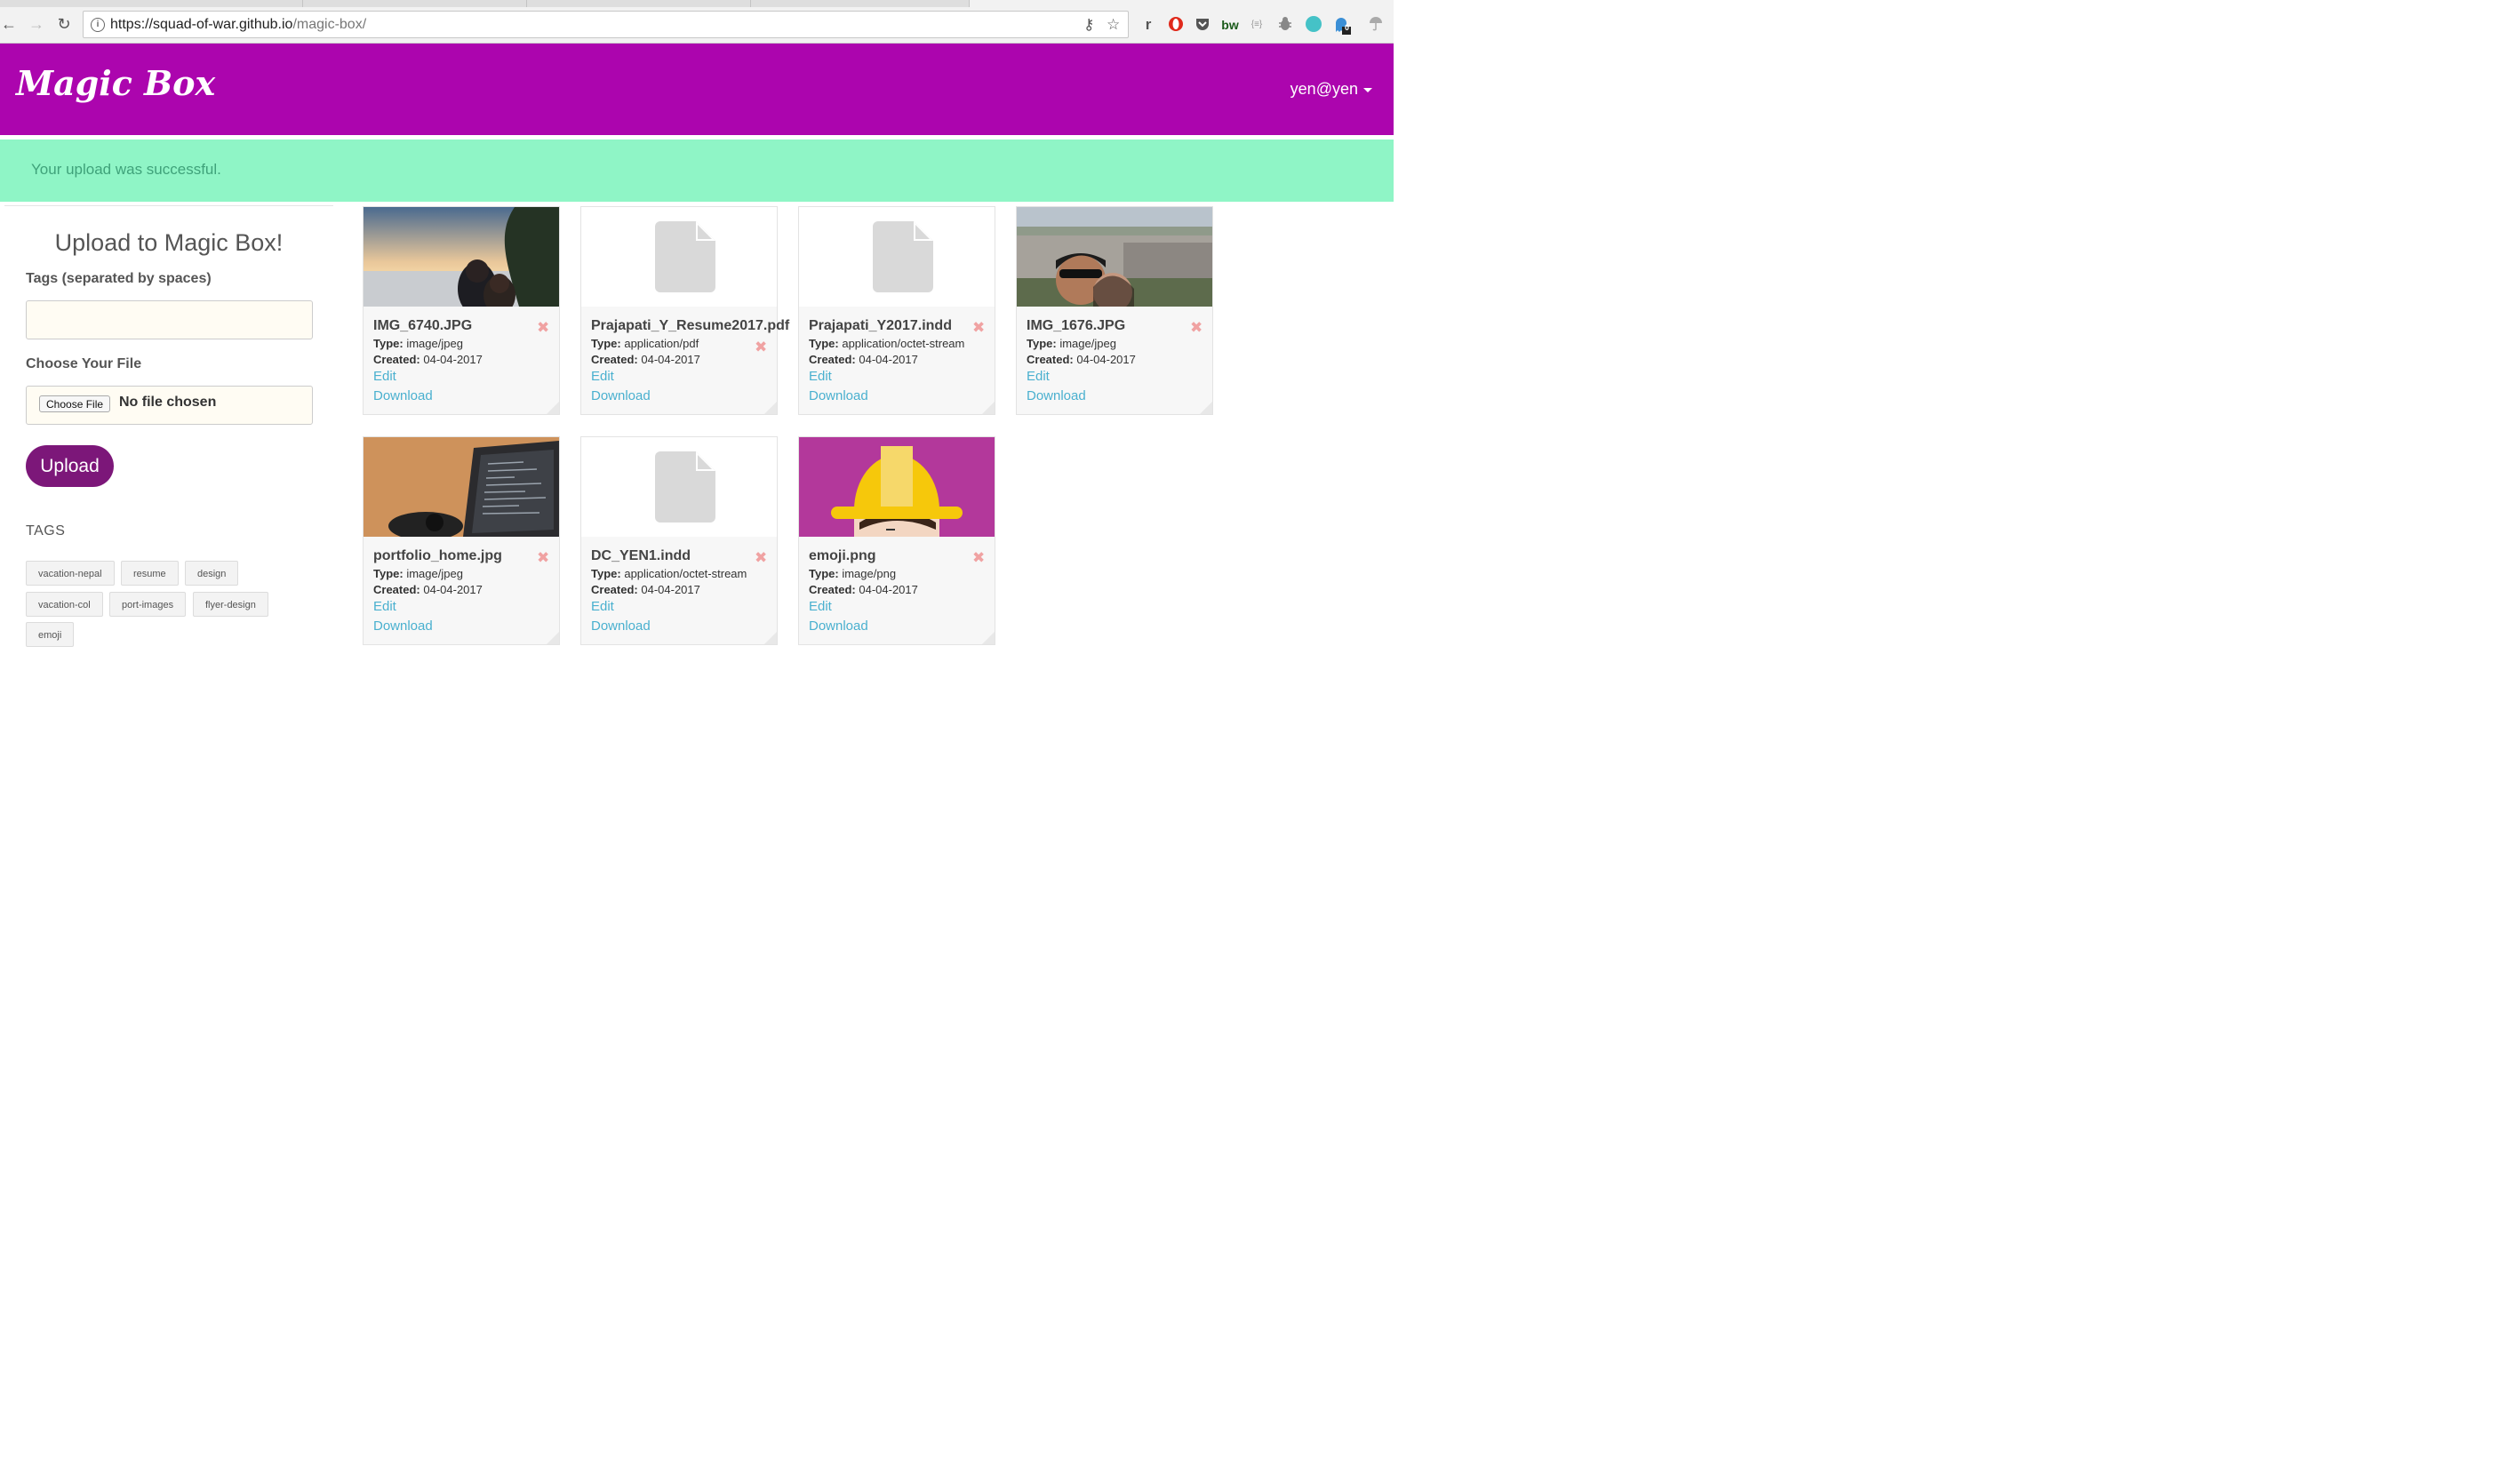 This screenshot has width=2501, height=1484. Describe the element at coordinates (70, 573) in the screenshot. I see `tag-vacation-nepal: vacation-nepal` at that location.